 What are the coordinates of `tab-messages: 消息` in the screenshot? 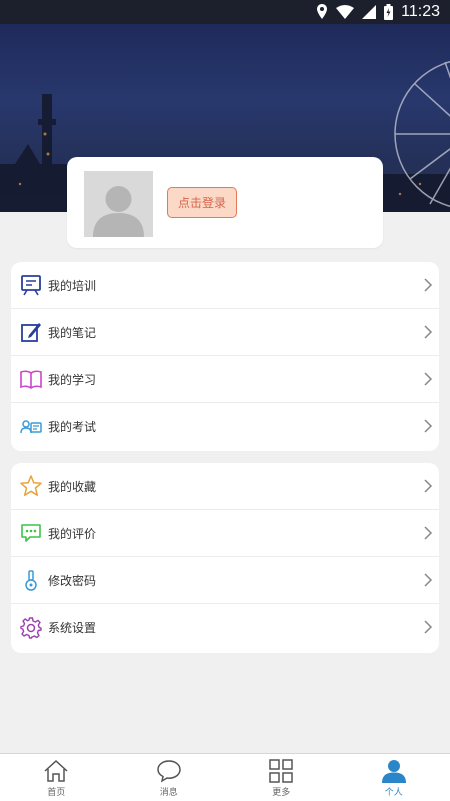 It's located at (169, 777).